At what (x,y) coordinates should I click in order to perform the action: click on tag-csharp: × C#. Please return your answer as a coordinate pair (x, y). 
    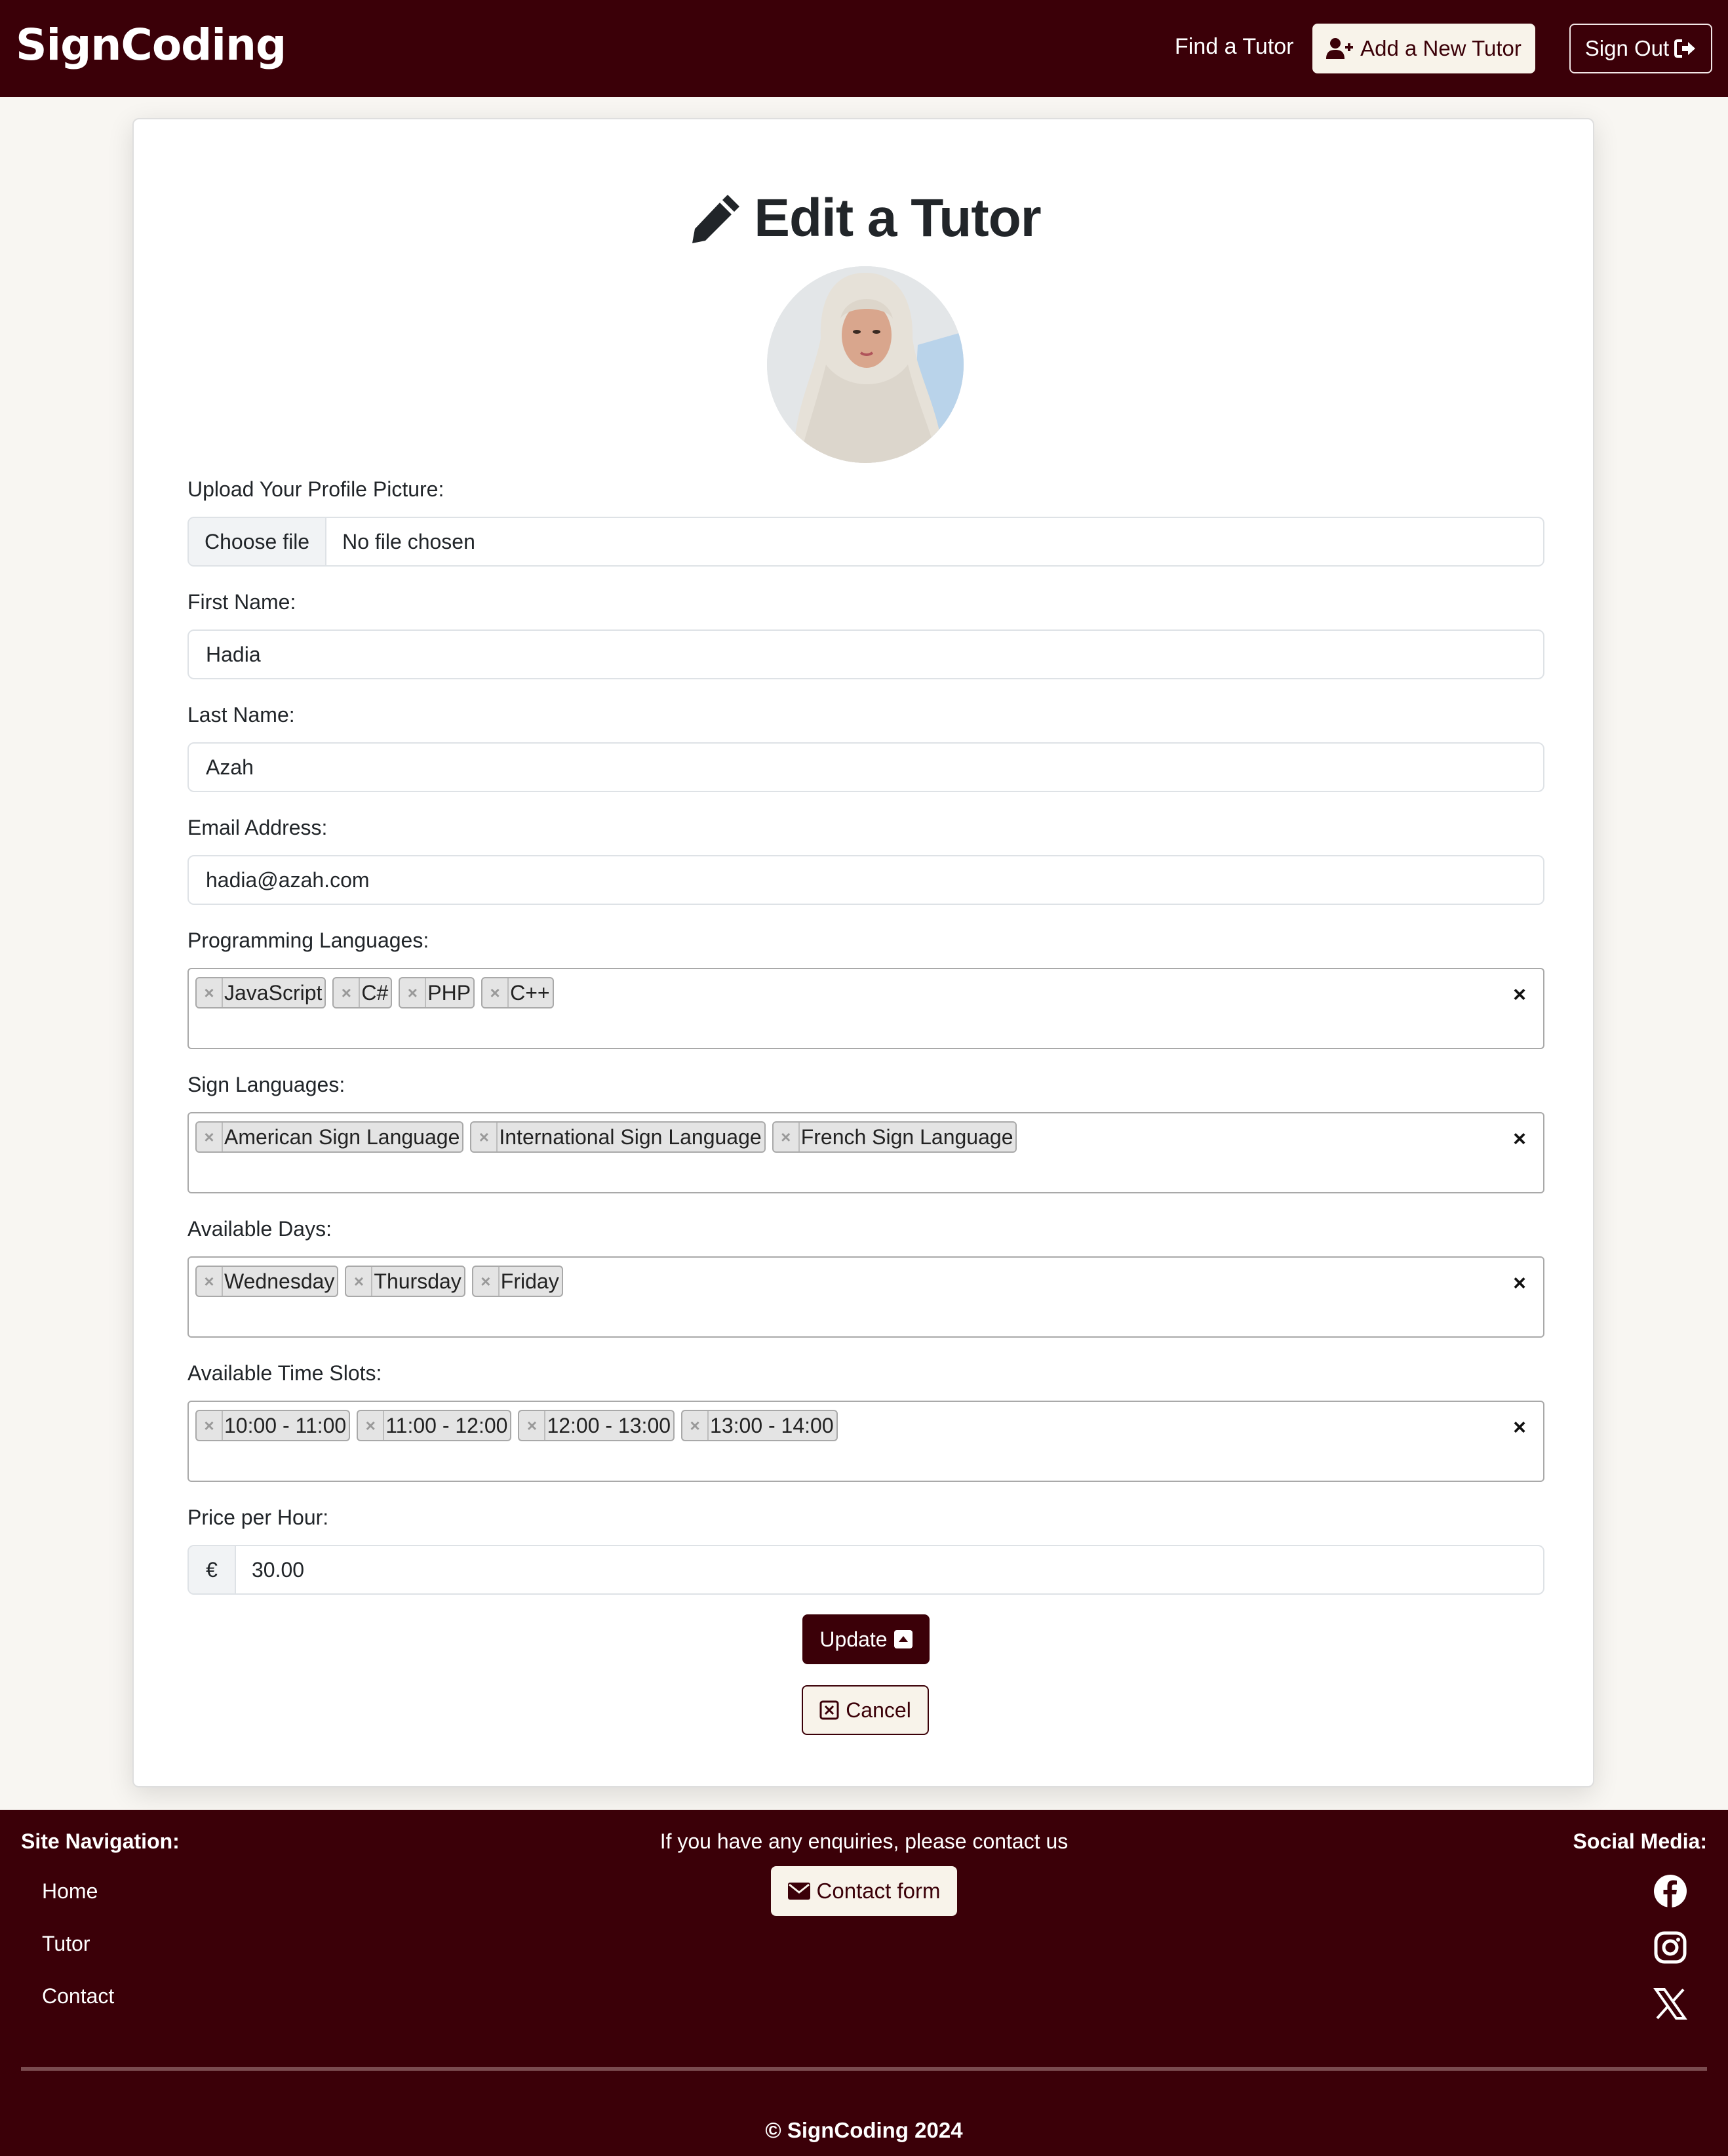
    Looking at the image, I should click on (363, 992).